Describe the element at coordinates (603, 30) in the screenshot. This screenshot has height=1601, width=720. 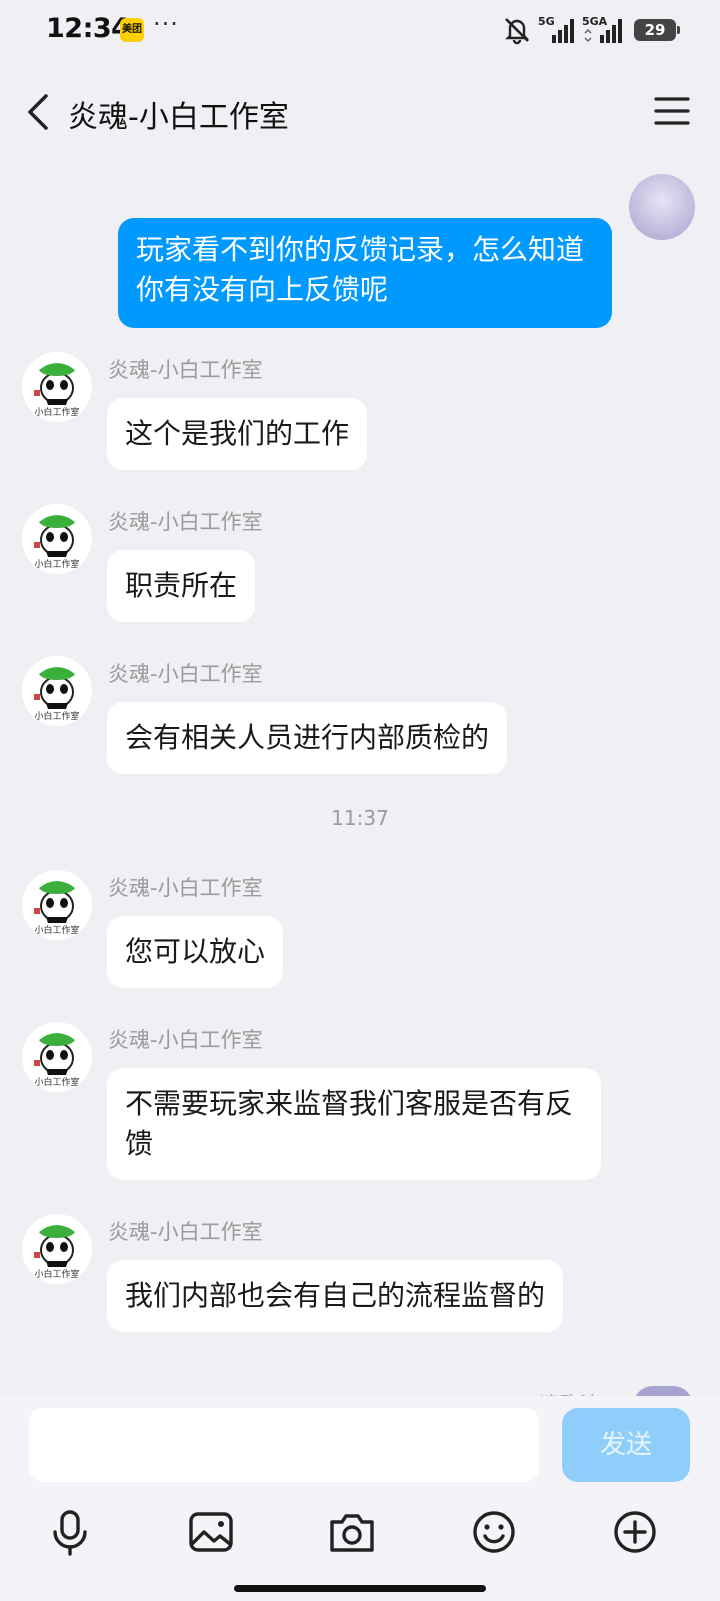
I see `signal-strength-5ga-icon: 5GA` at that location.